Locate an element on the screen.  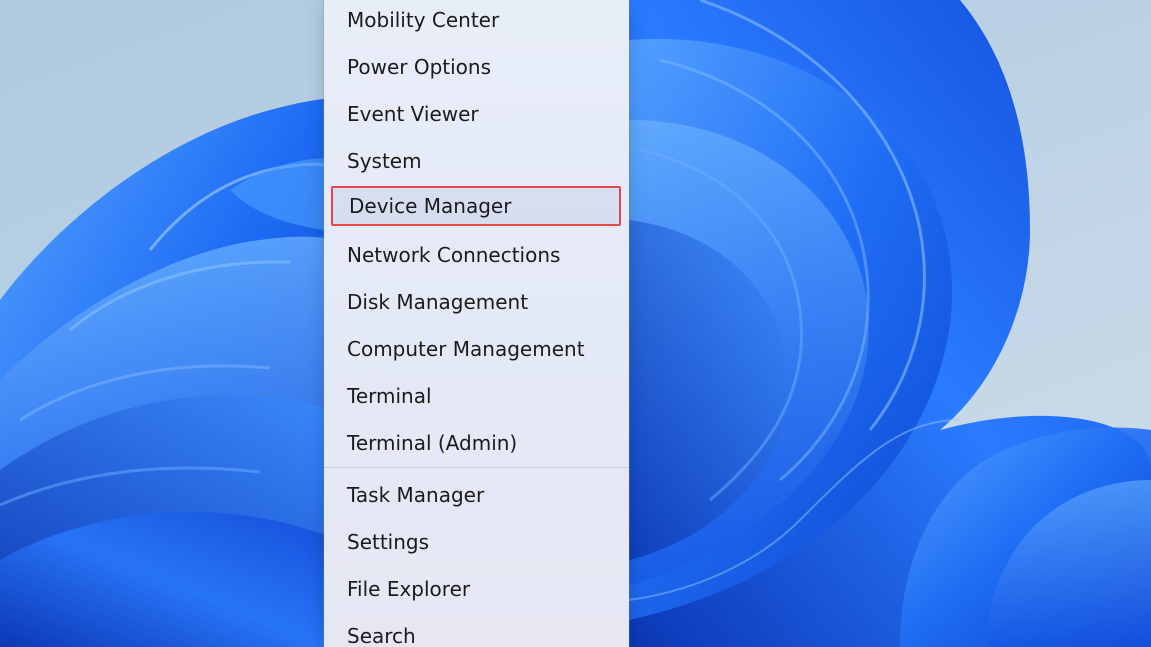
menu-item-event-viewer: Event Viewer is located at coordinates (476, 114).